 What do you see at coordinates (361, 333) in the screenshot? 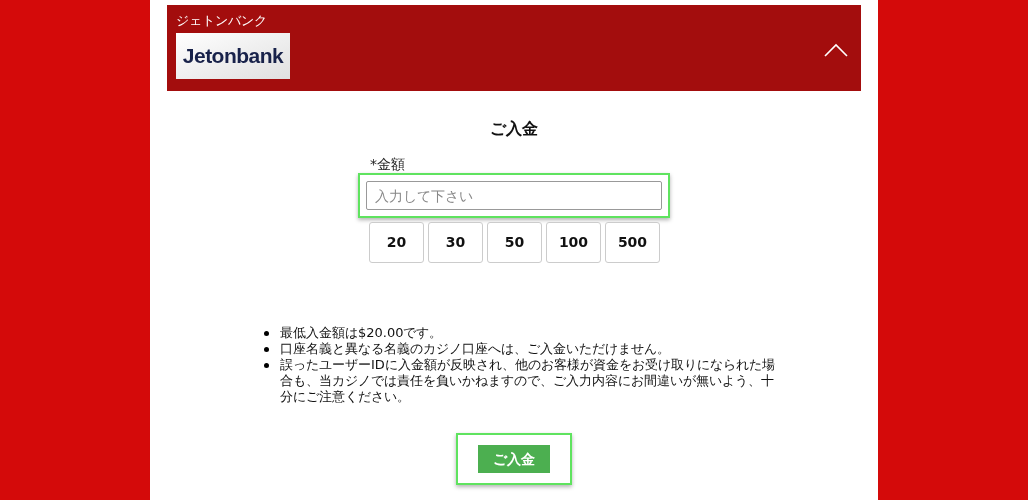
I see `note-text: 最低入金額は$20.00です。` at bounding box center [361, 333].